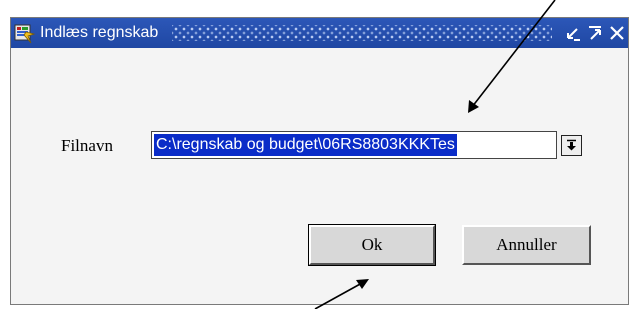 Image resolution: width=631 pixels, height=309 pixels. I want to click on filename-label: Filnavn, so click(87, 145).